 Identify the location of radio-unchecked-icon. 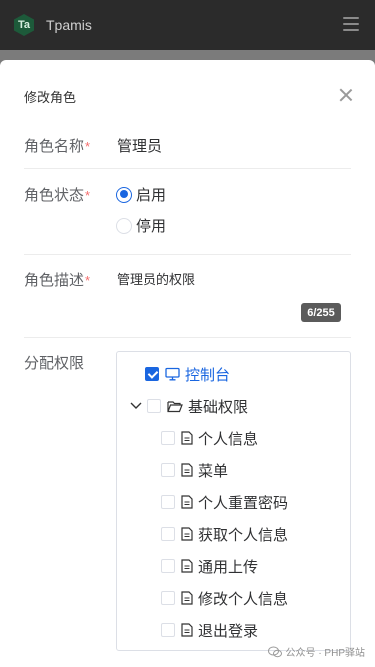
(124, 225).